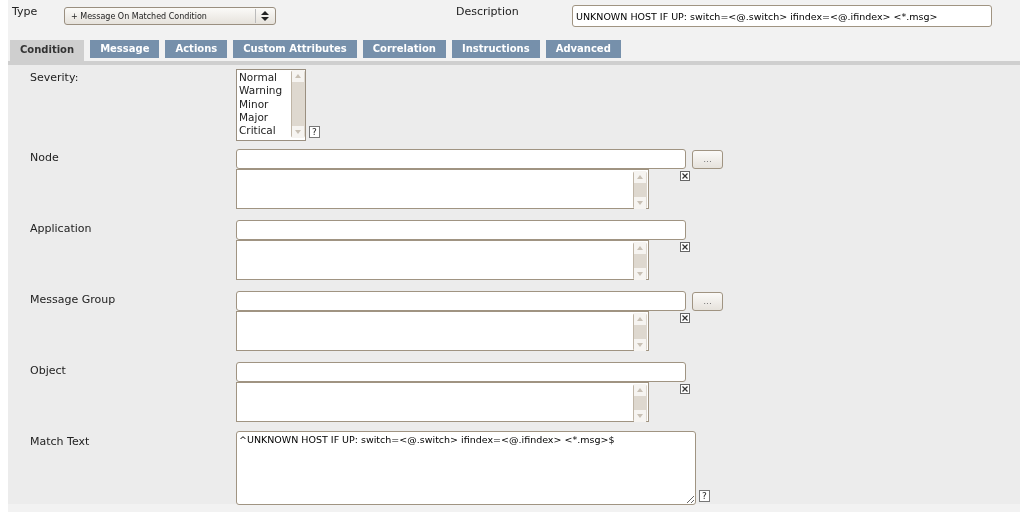 The image size is (1020, 512). Describe the element at coordinates (170, 16) in the screenshot. I see `type-dropdown: + Message On Matched Condition` at that location.